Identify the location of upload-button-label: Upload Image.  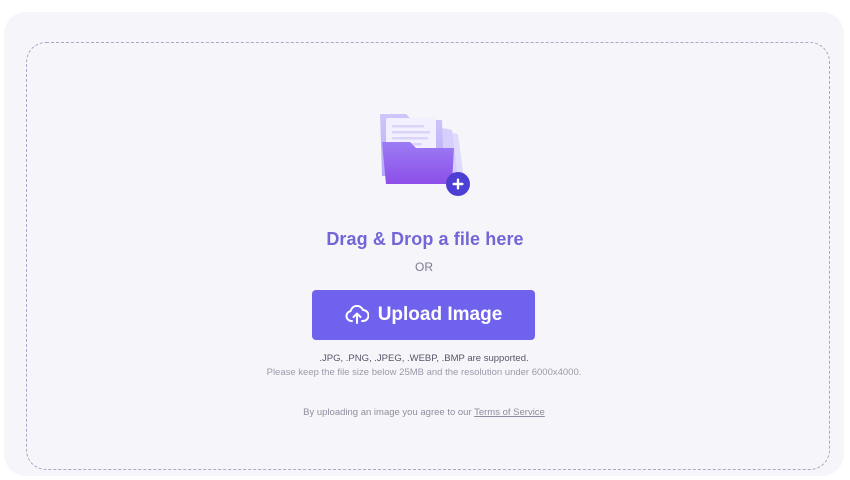
(440, 314).